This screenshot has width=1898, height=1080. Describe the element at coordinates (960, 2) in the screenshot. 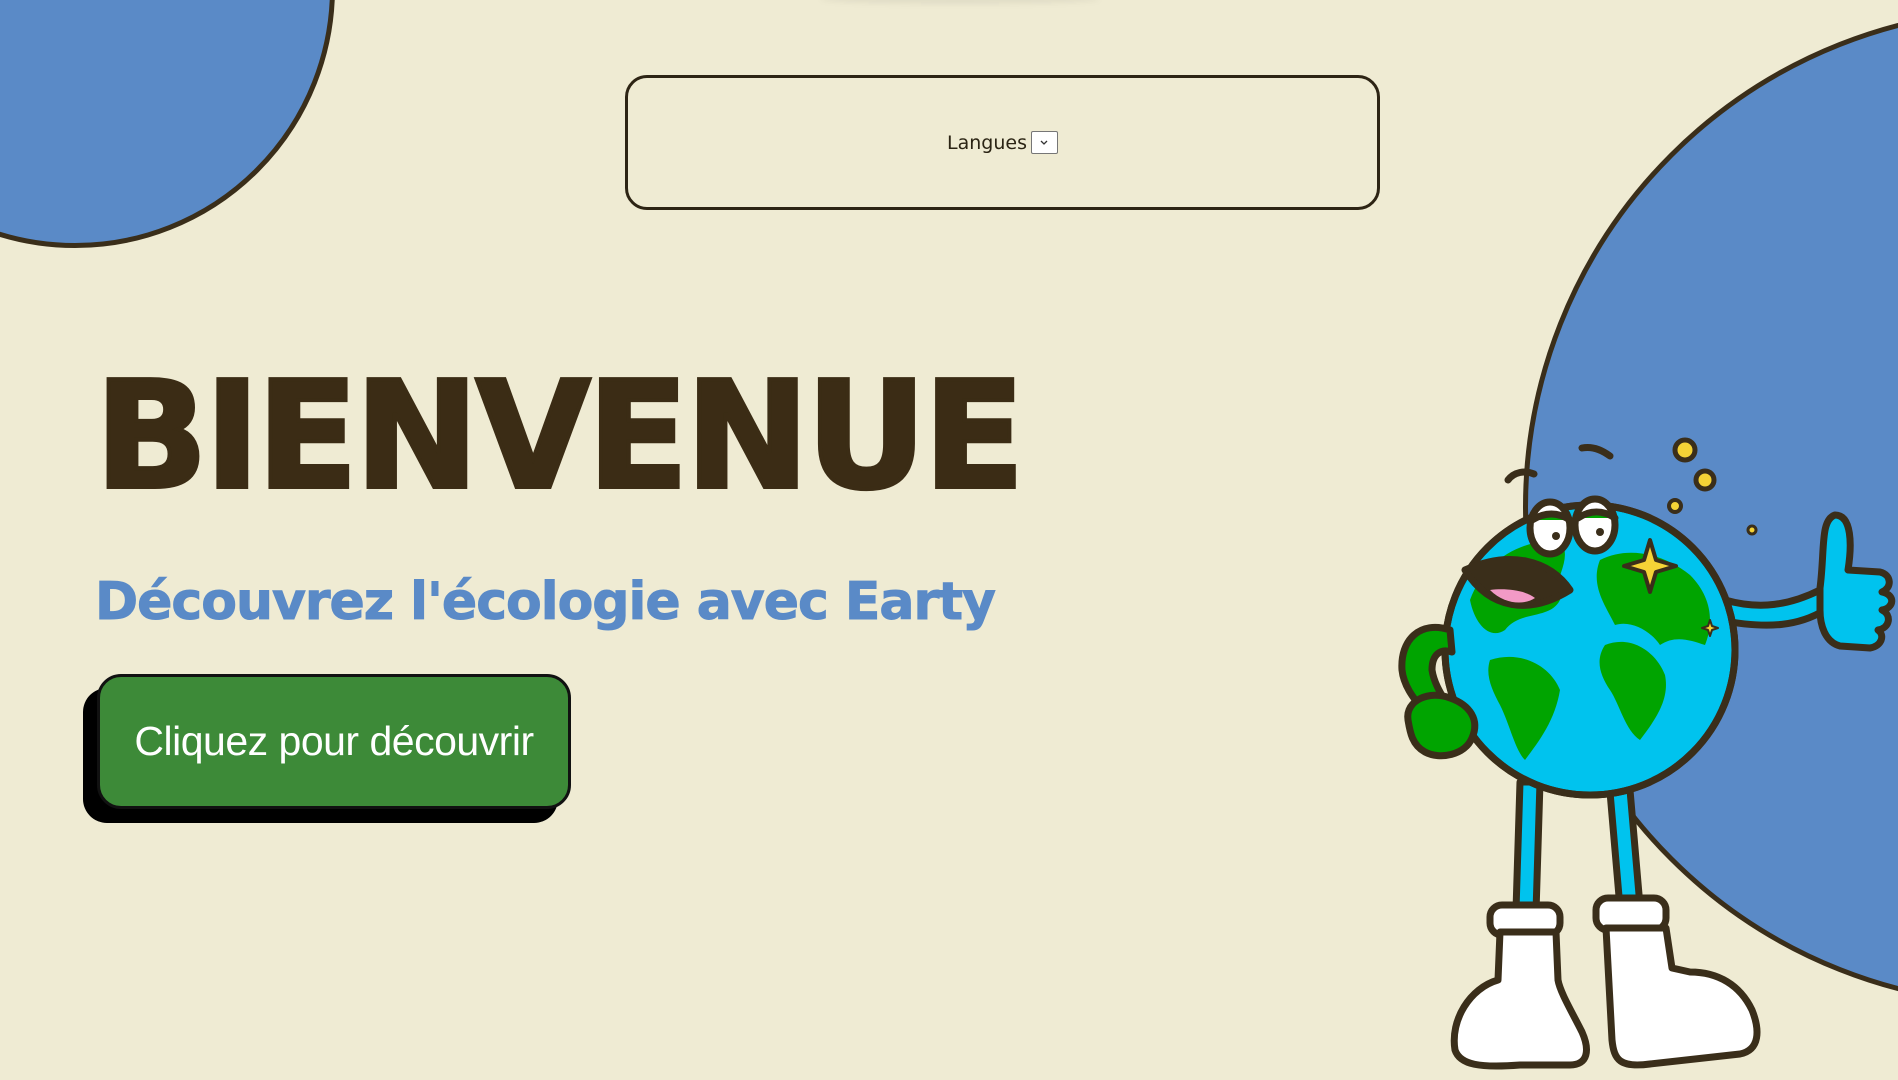

I see `decorative-shadow` at that location.